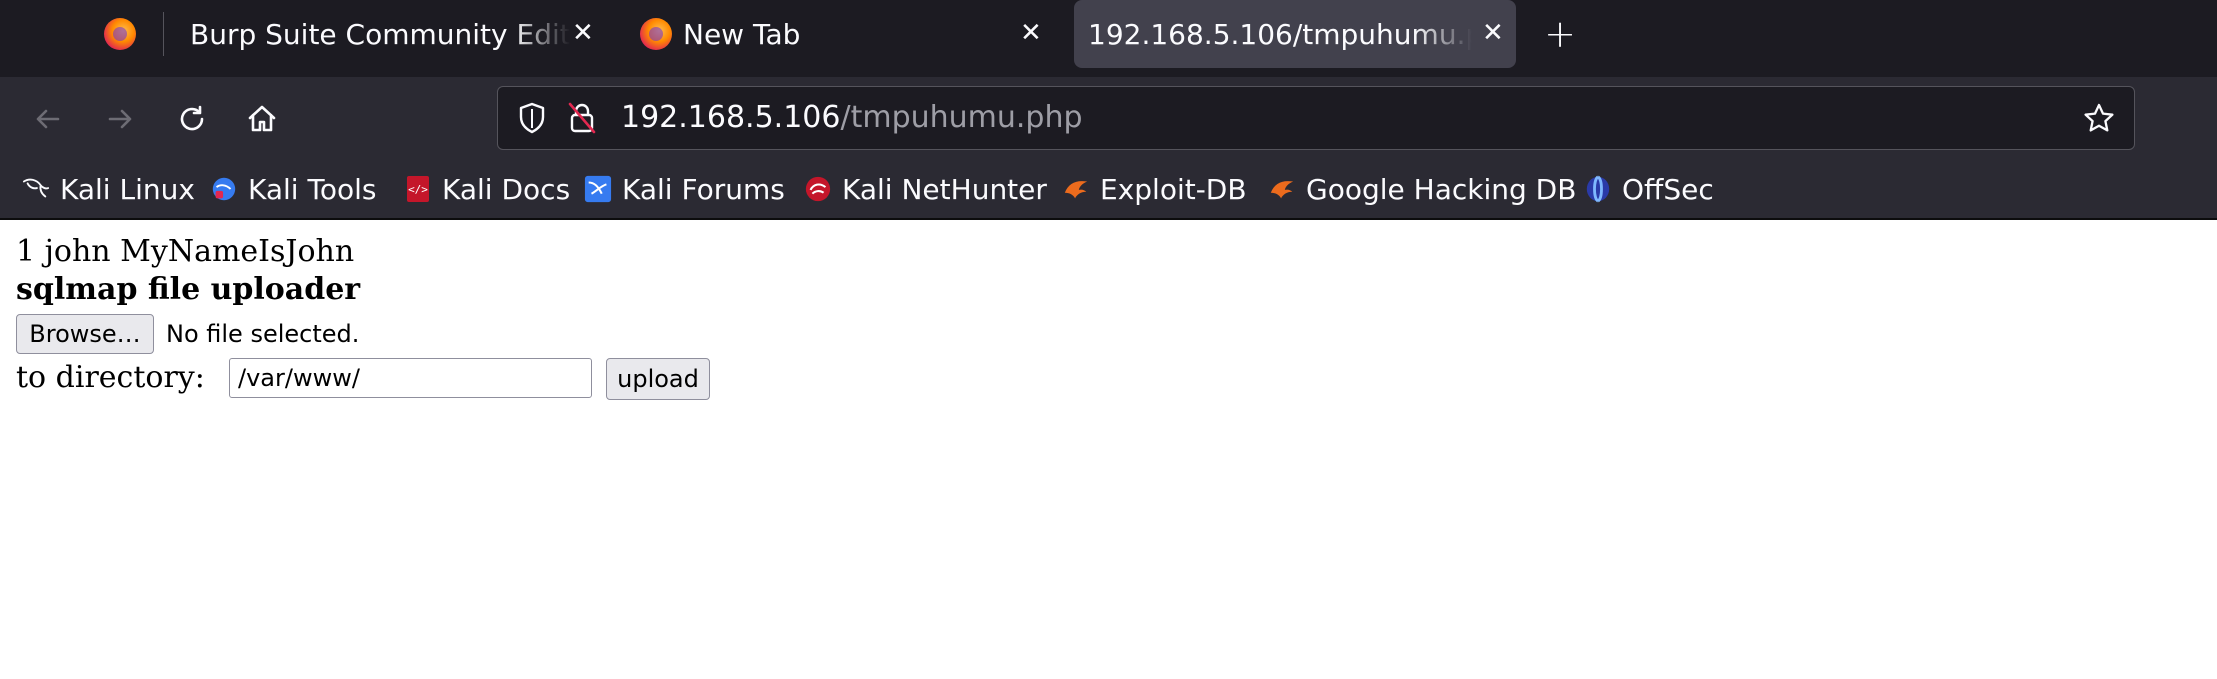  Describe the element at coordinates (224, 189) in the screenshot. I see `kali-tools-icon` at that location.